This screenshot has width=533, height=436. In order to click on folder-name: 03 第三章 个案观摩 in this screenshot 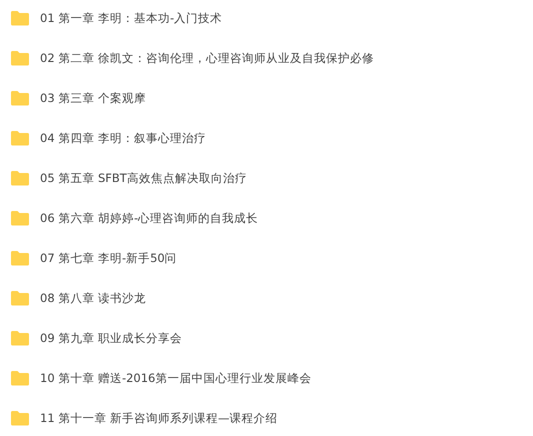, I will do `click(93, 98)`.